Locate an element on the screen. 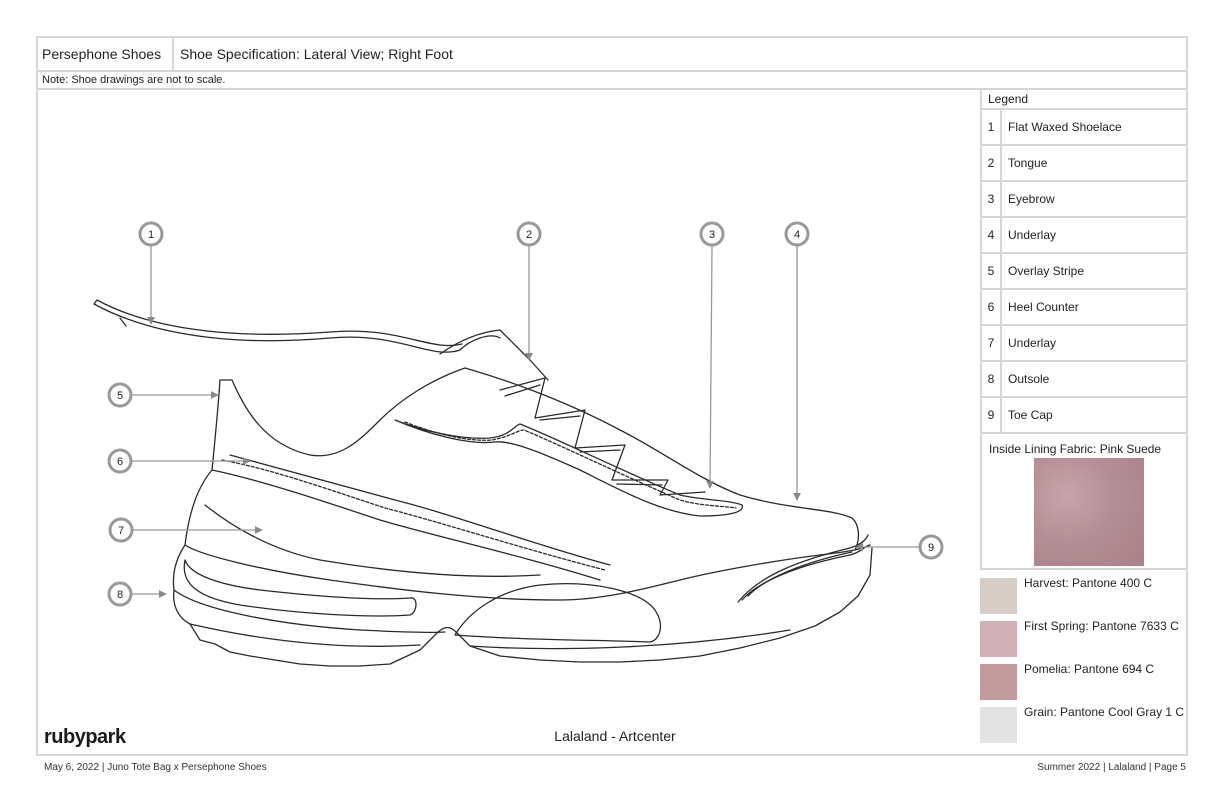  color-swatch-row: Harvest: Pantone 400 C is located at coordinates (1084, 592).